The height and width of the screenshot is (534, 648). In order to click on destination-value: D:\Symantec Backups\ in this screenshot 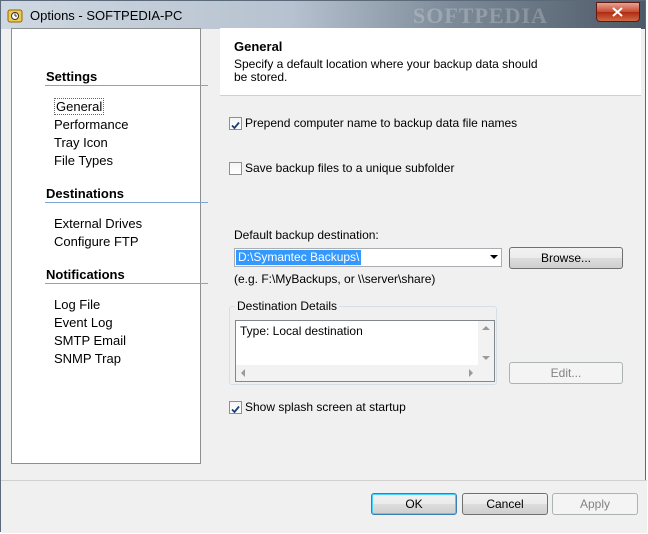, I will do `click(299, 257)`.